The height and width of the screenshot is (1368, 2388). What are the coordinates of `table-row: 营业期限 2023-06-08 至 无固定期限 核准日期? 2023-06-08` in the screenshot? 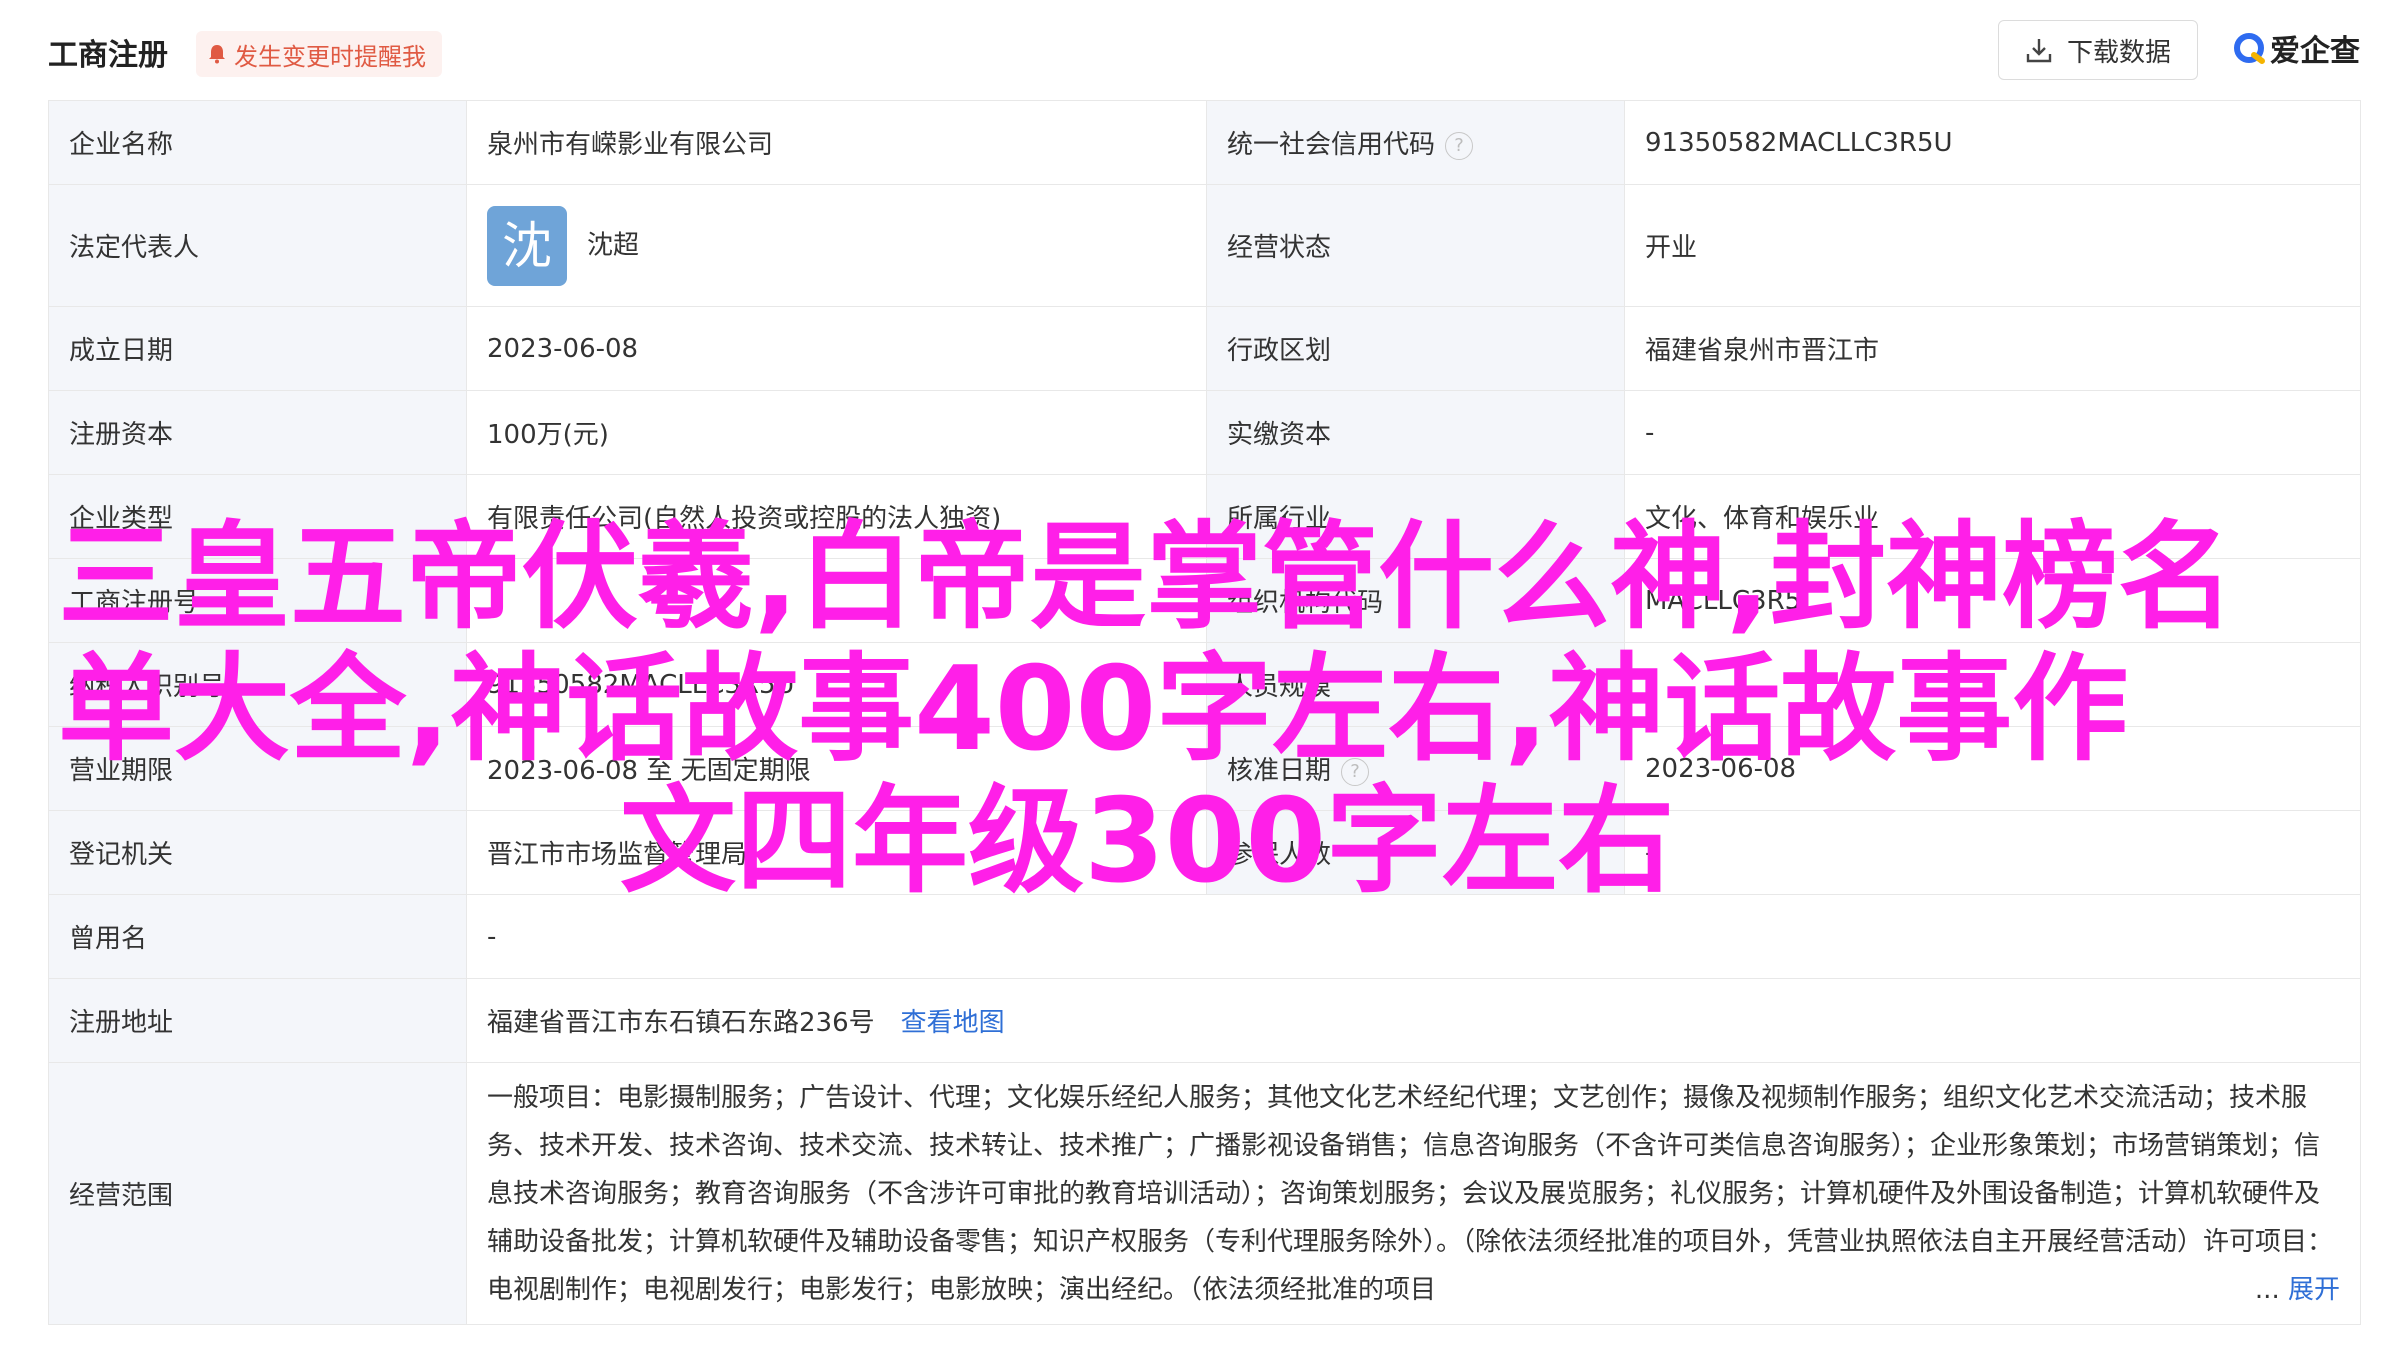 It's located at (1204, 768).